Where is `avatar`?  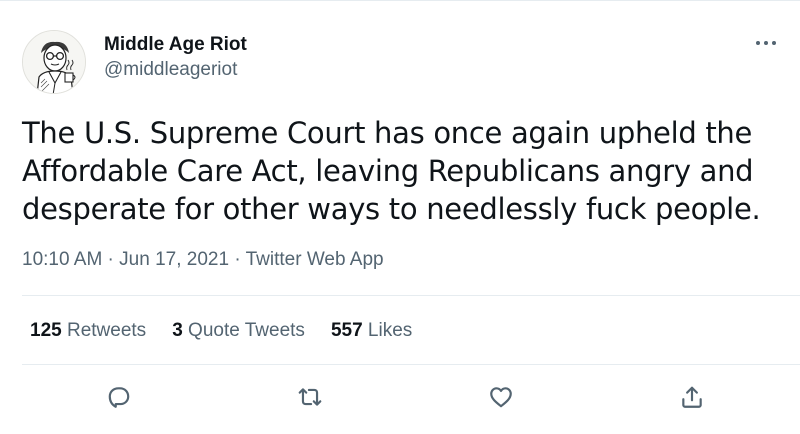 avatar is located at coordinates (54, 62).